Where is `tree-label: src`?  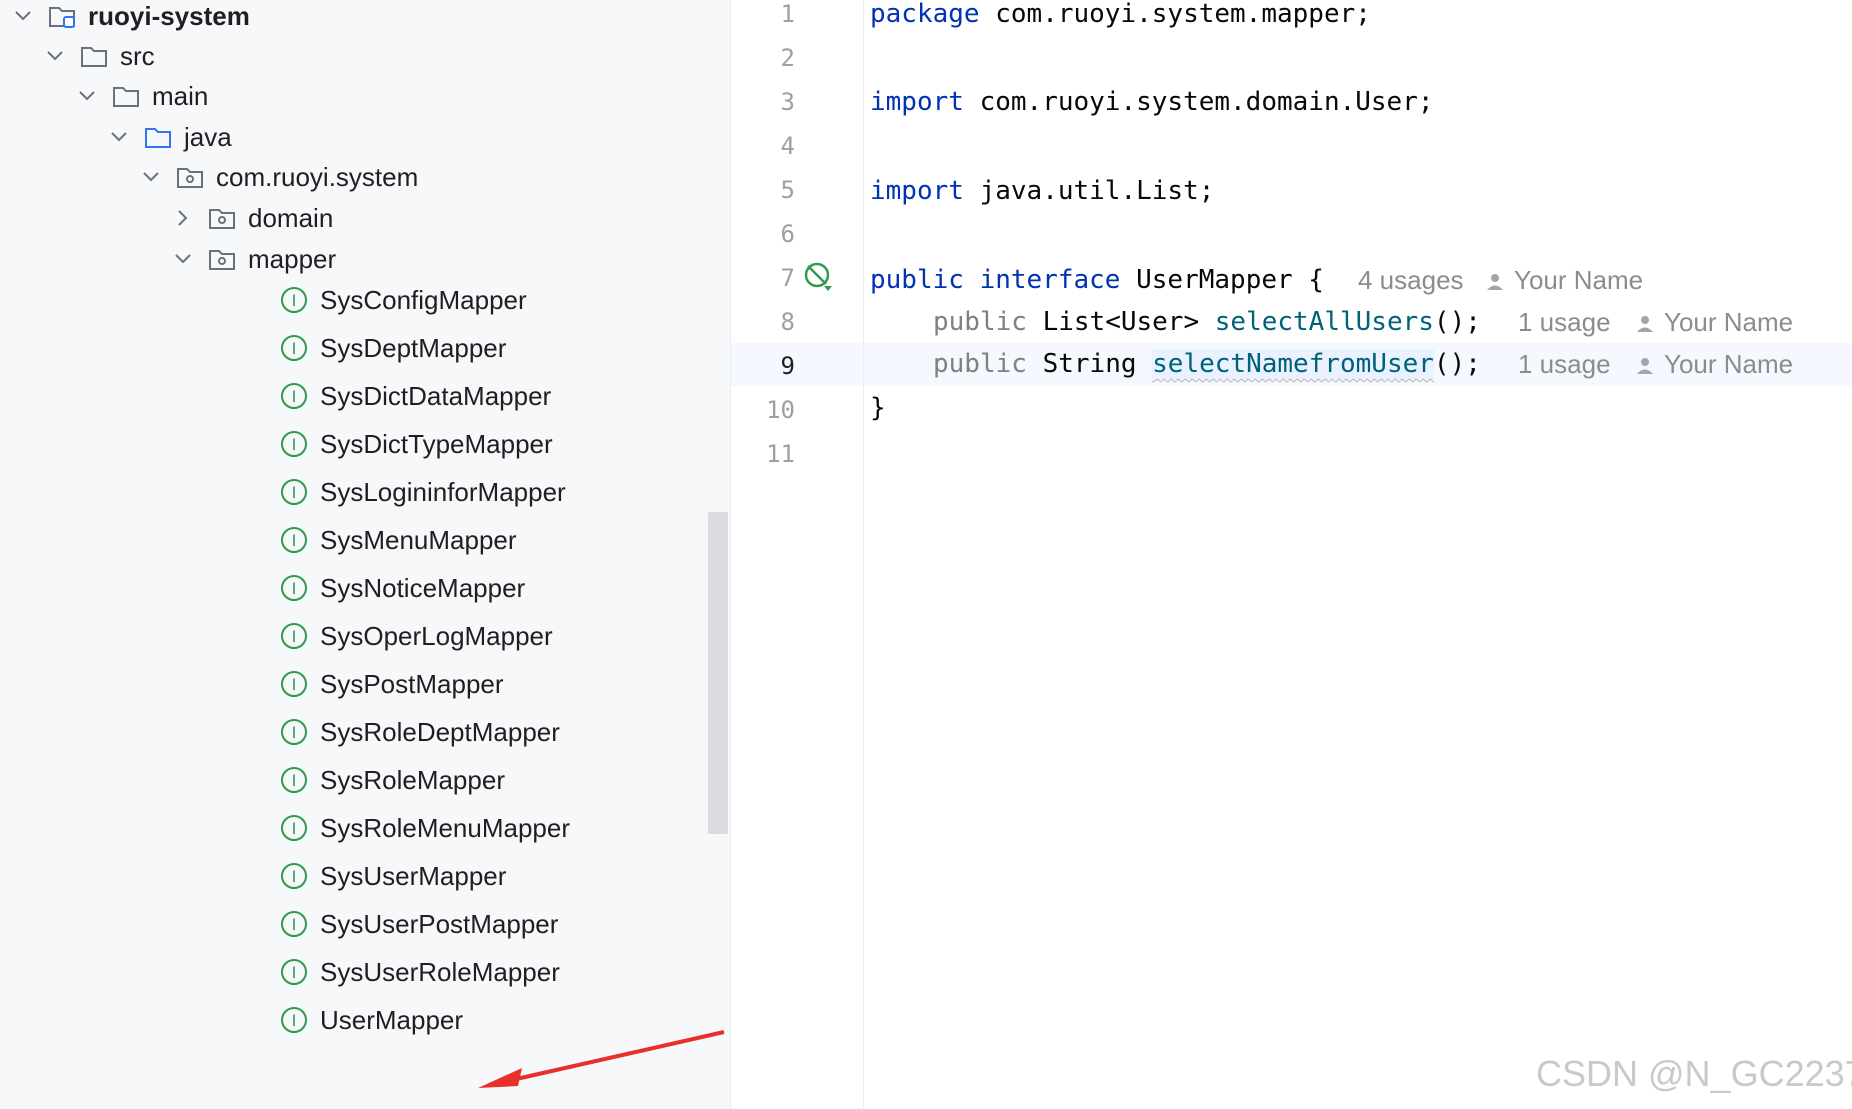
tree-label: src is located at coordinates (137, 56).